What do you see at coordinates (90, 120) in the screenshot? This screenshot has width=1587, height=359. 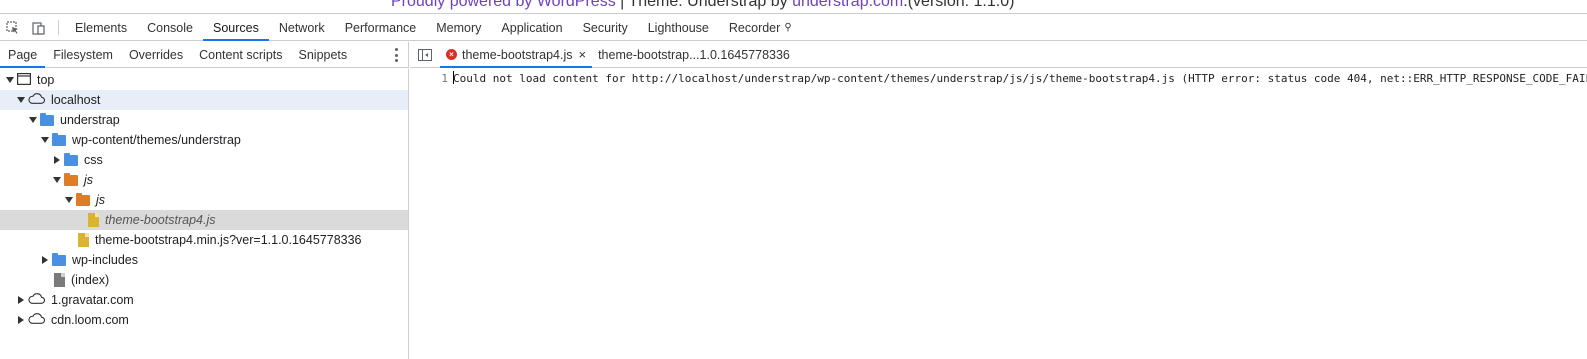 I see `tree-item-label: understrap` at bounding box center [90, 120].